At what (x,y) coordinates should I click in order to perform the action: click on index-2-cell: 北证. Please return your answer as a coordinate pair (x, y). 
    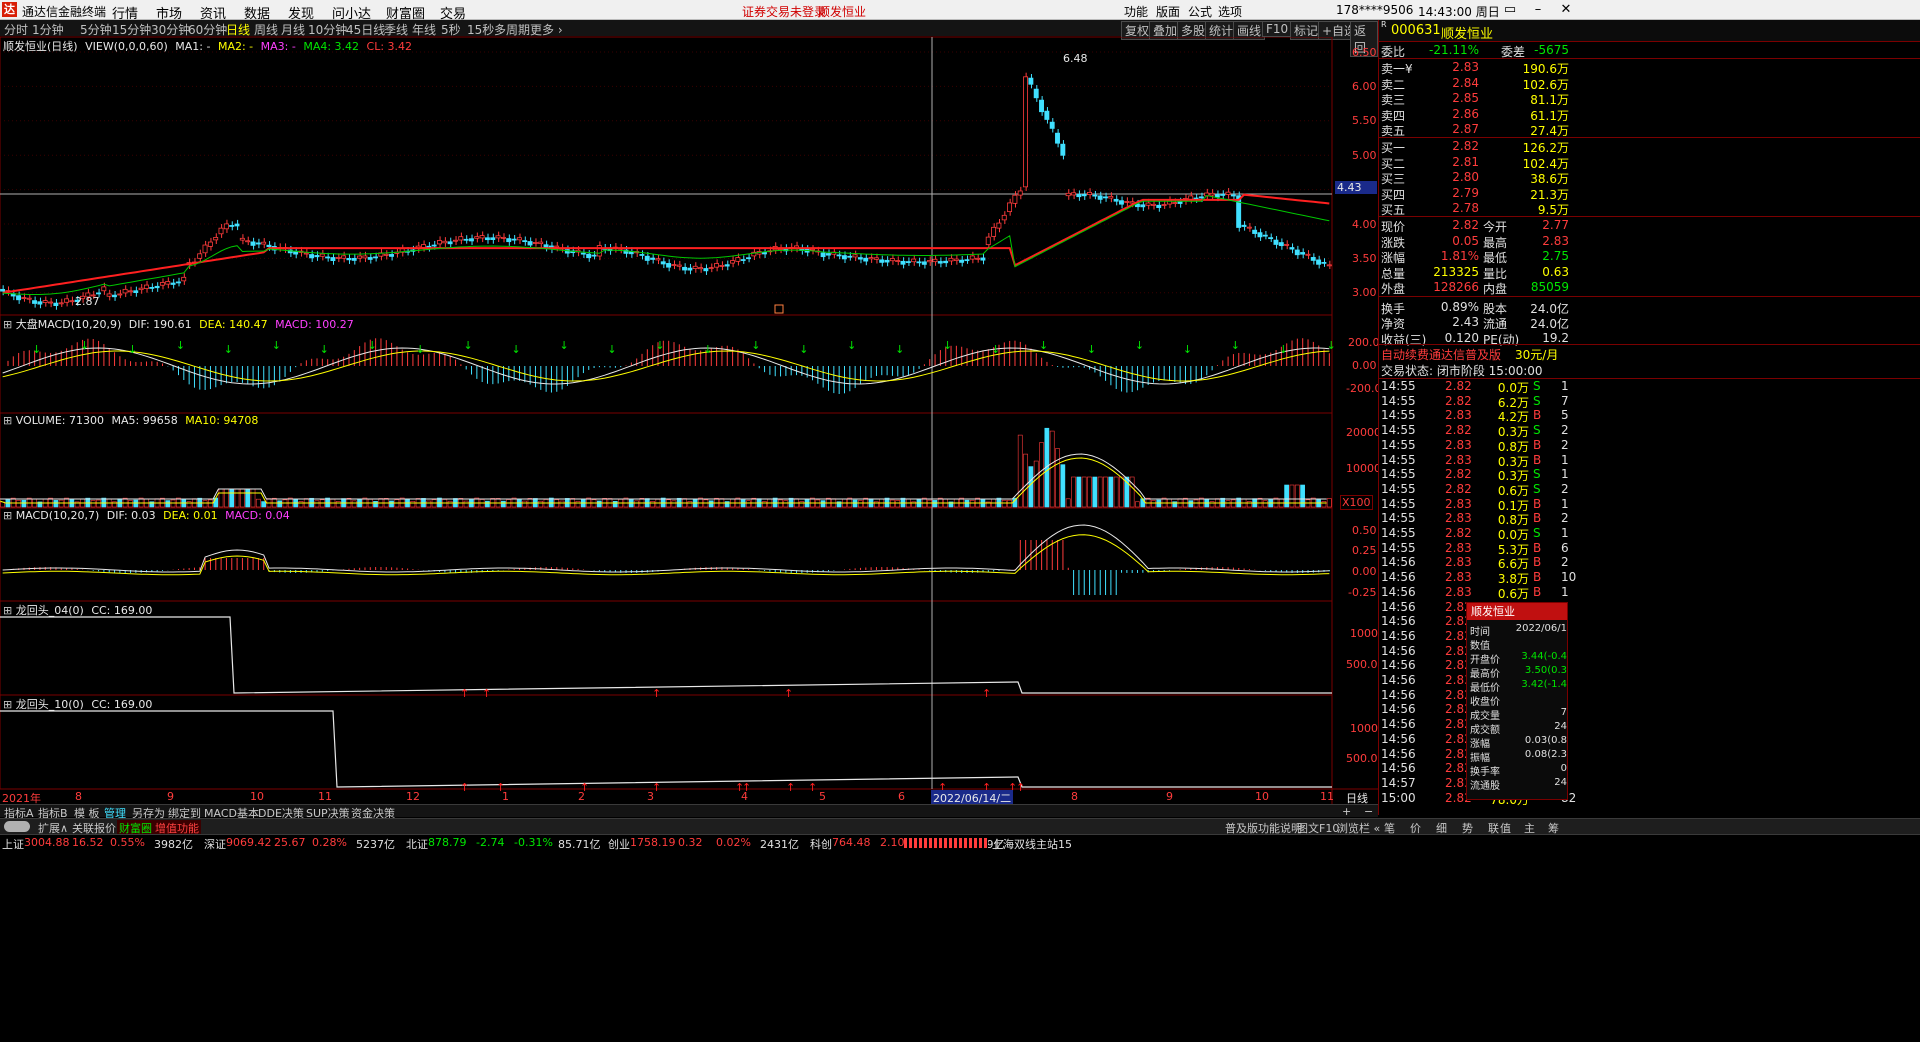
    Looking at the image, I should click on (417, 844).